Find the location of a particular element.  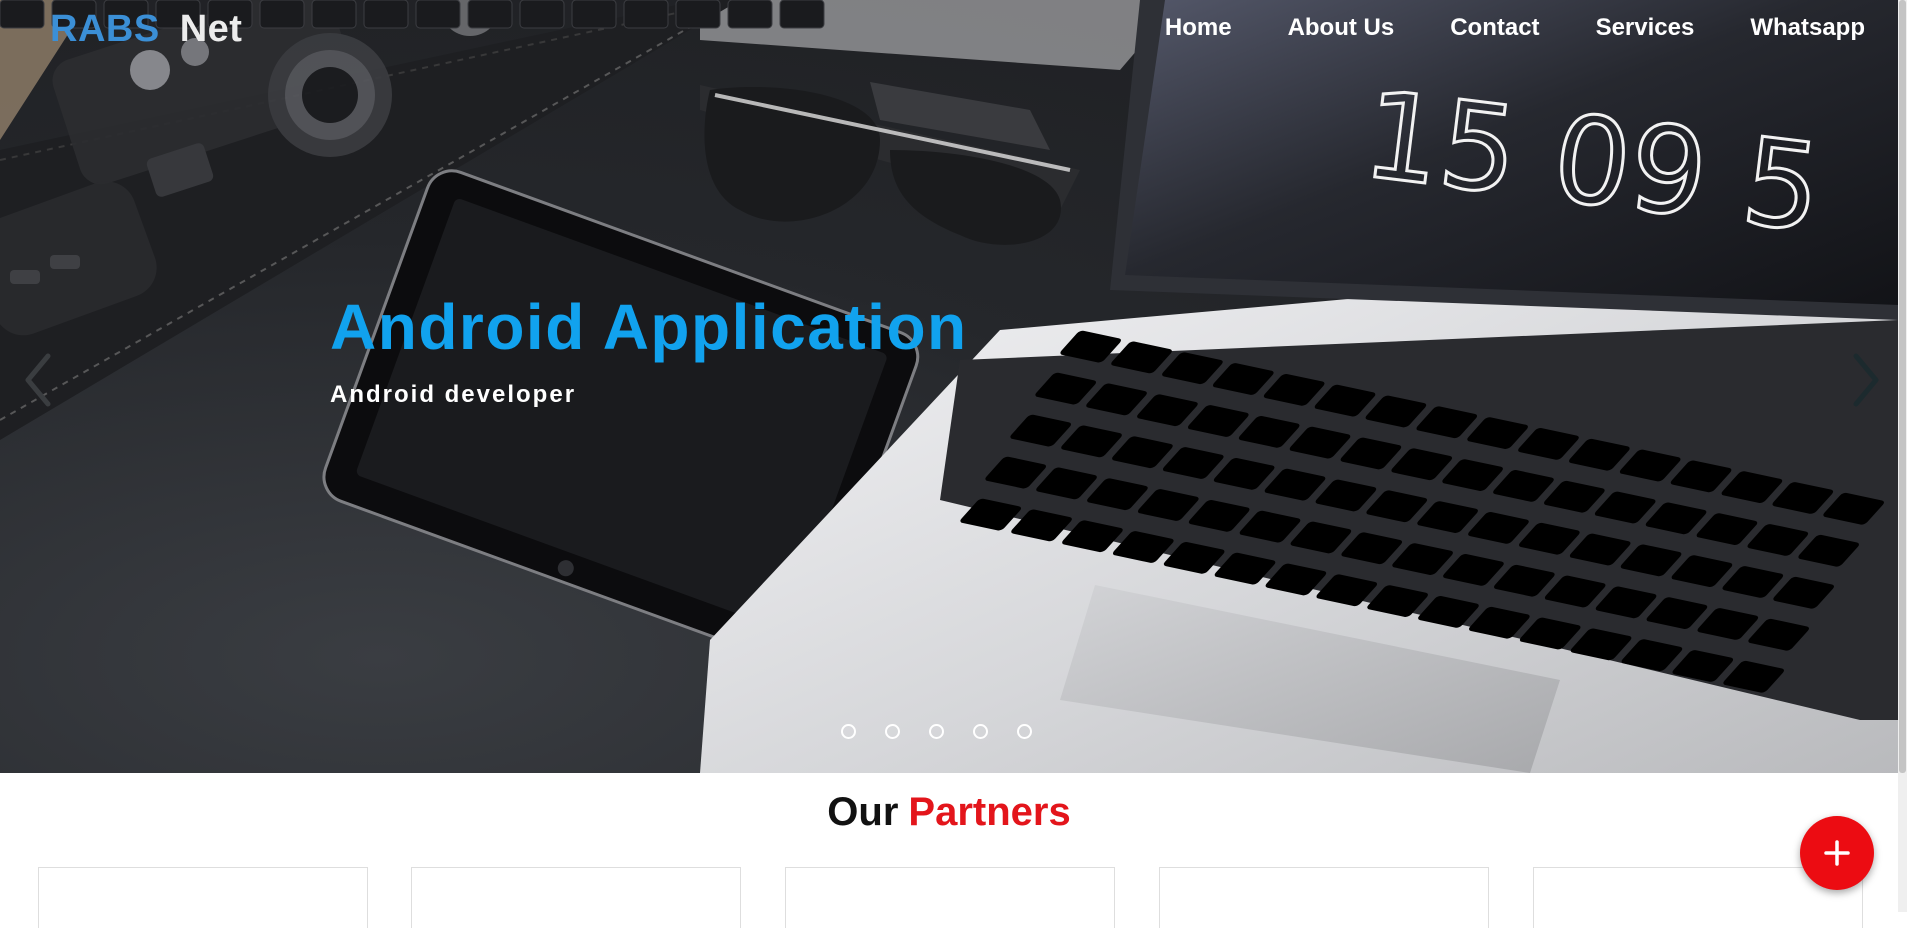

brand-logo-part1: RABS is located at coordinates (105, 29).